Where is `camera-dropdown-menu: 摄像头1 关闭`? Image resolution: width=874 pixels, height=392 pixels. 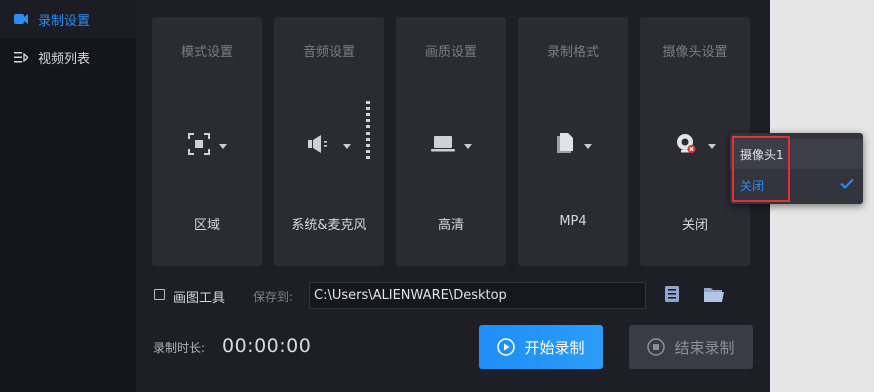
camera-dropdown-menu: 摄像头1 关闭 is located at coordinates (796, 168).